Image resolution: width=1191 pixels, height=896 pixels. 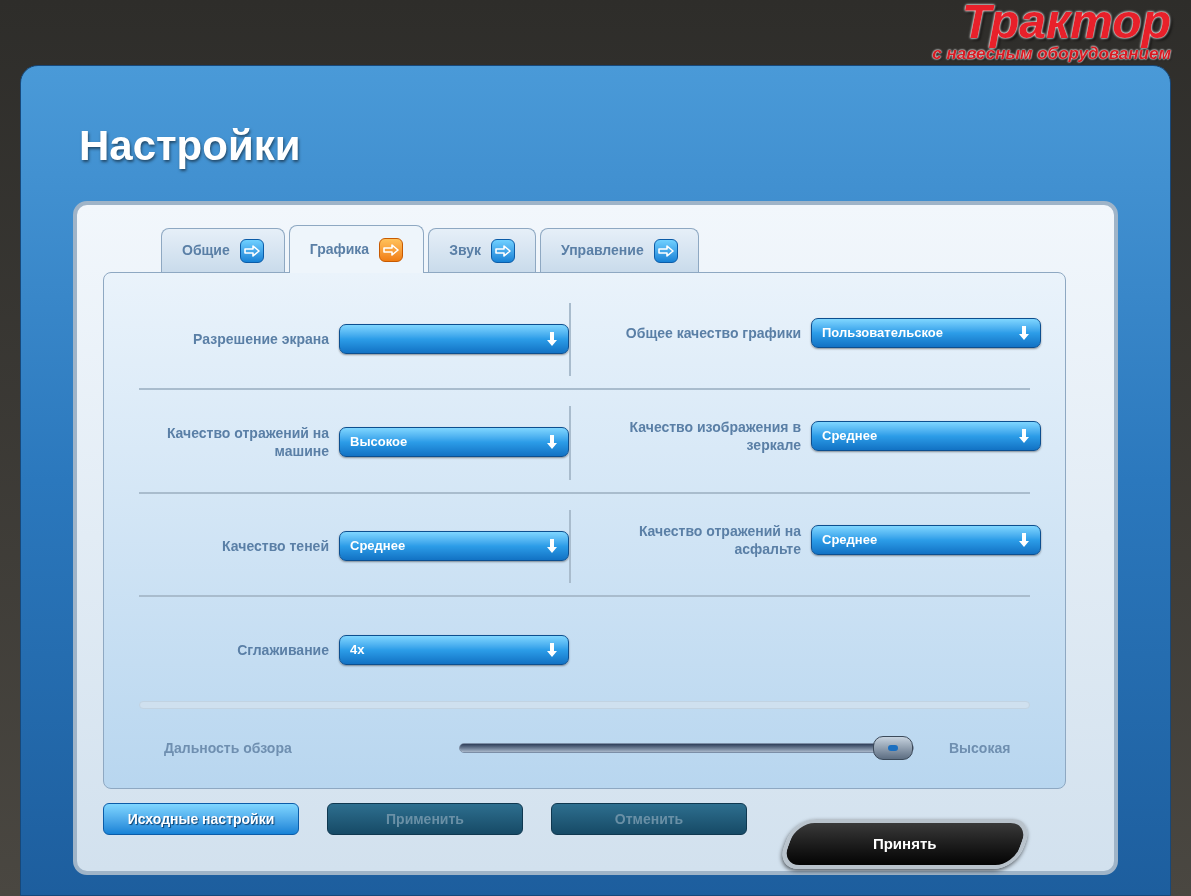 I want to click on dropdown, so click(x=454, y=338).